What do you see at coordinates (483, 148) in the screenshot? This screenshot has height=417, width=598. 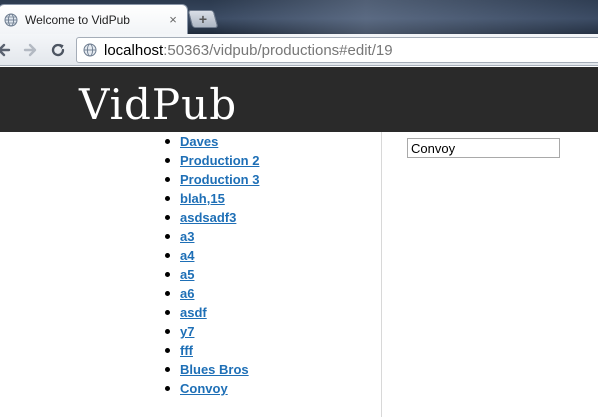 I see `production-name-input` at bounding box center [483, 148].